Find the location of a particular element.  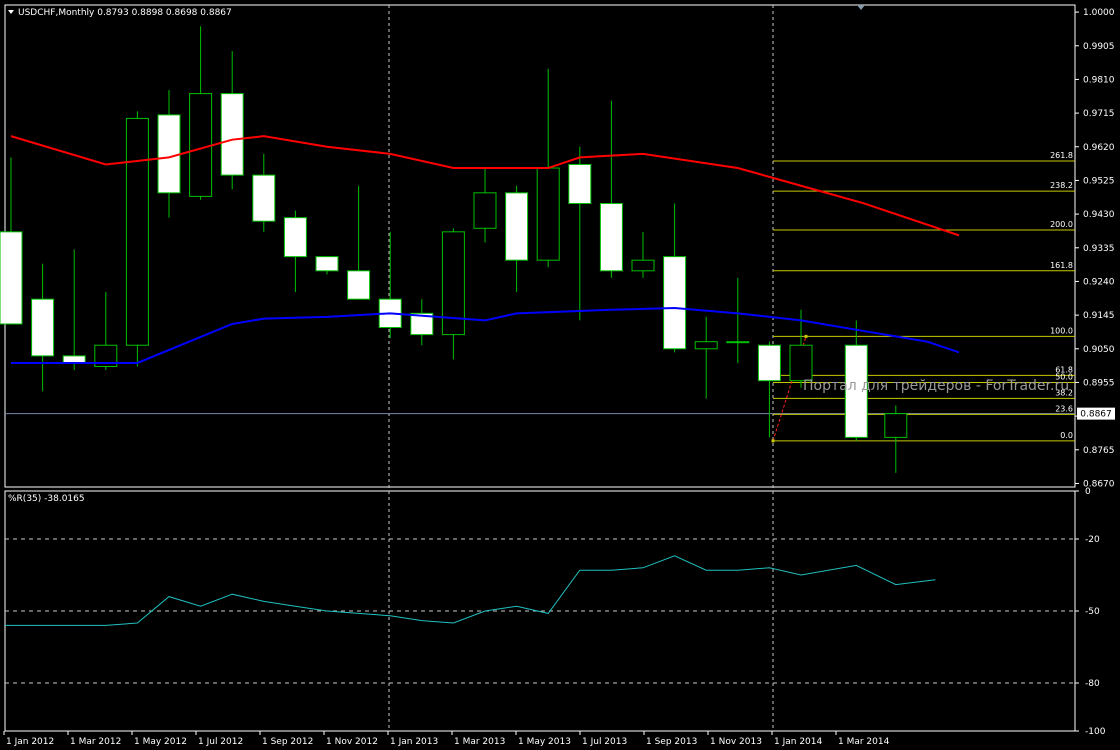

price-tick-label: 0.9050 is located at coordinates (1099, 350).